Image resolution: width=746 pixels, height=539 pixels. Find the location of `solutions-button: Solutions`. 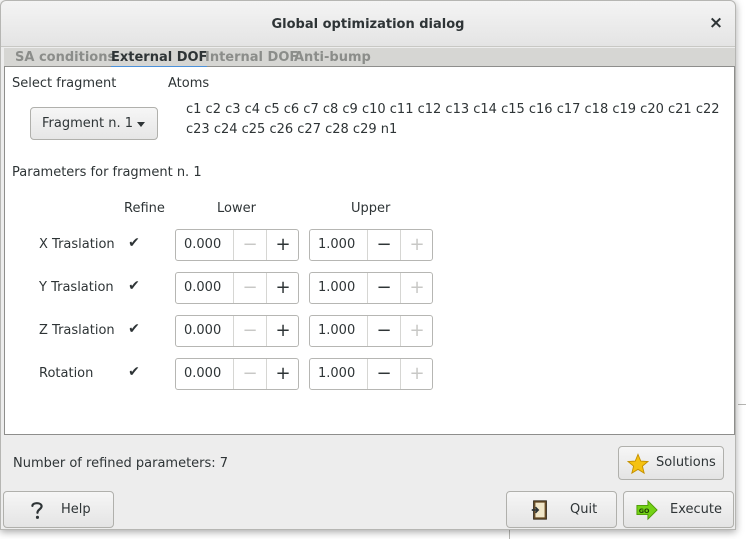

solutions-button: Solutions is located at coordinates (671, 463).